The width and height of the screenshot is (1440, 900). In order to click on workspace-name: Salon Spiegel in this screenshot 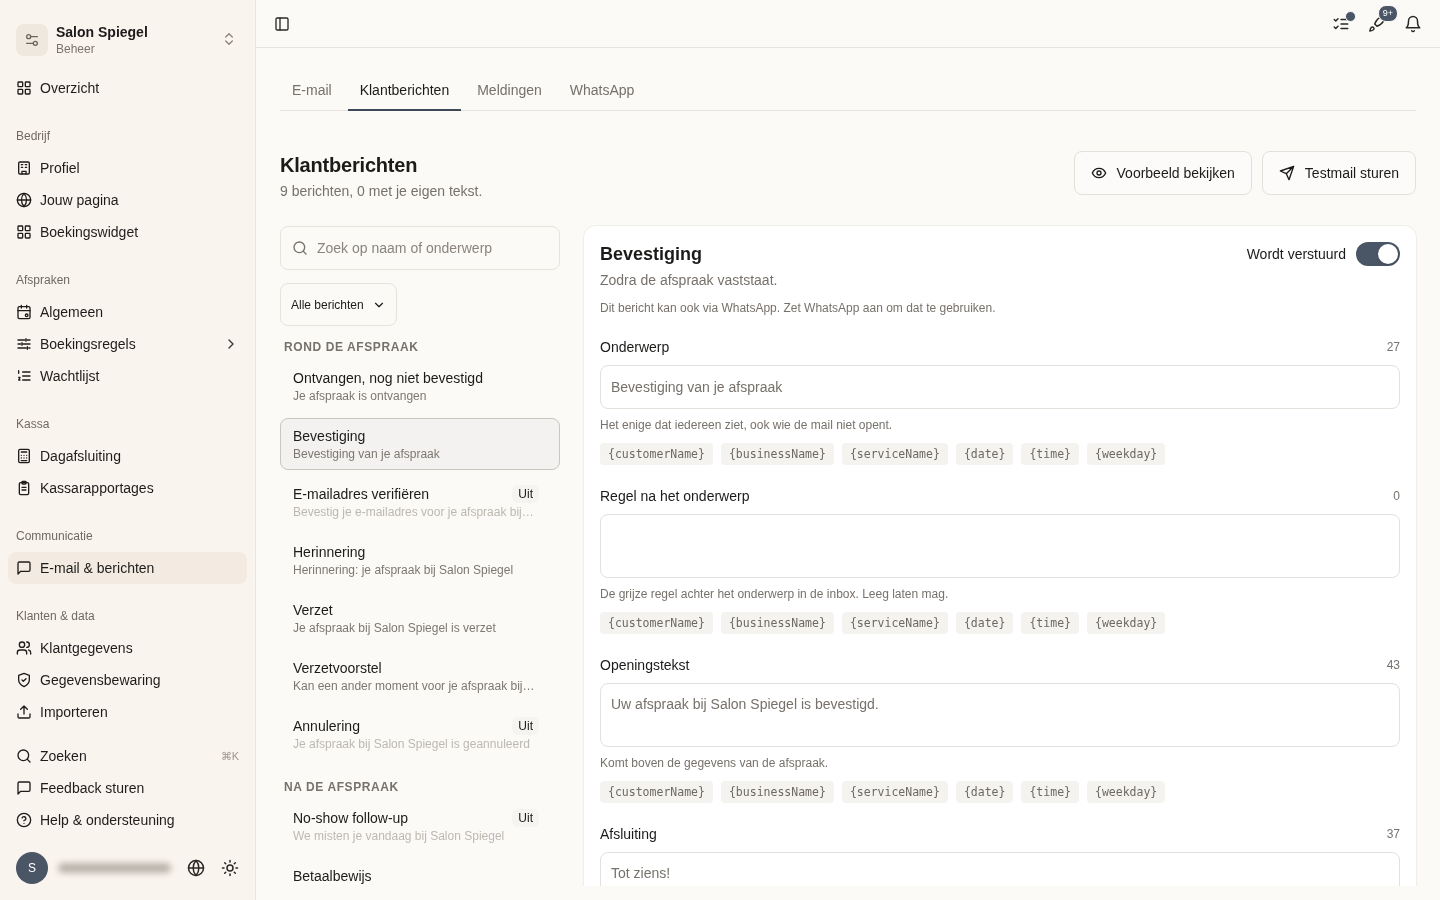, I will do `click(102, 32)`.